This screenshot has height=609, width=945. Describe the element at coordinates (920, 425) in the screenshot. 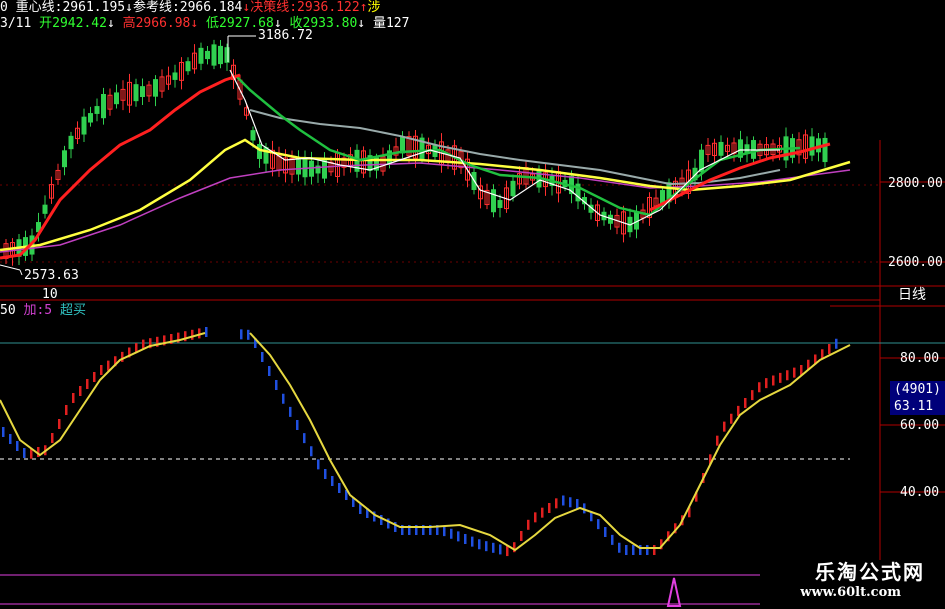

I see `indicator-axis-label-60: 60.00` at that location.